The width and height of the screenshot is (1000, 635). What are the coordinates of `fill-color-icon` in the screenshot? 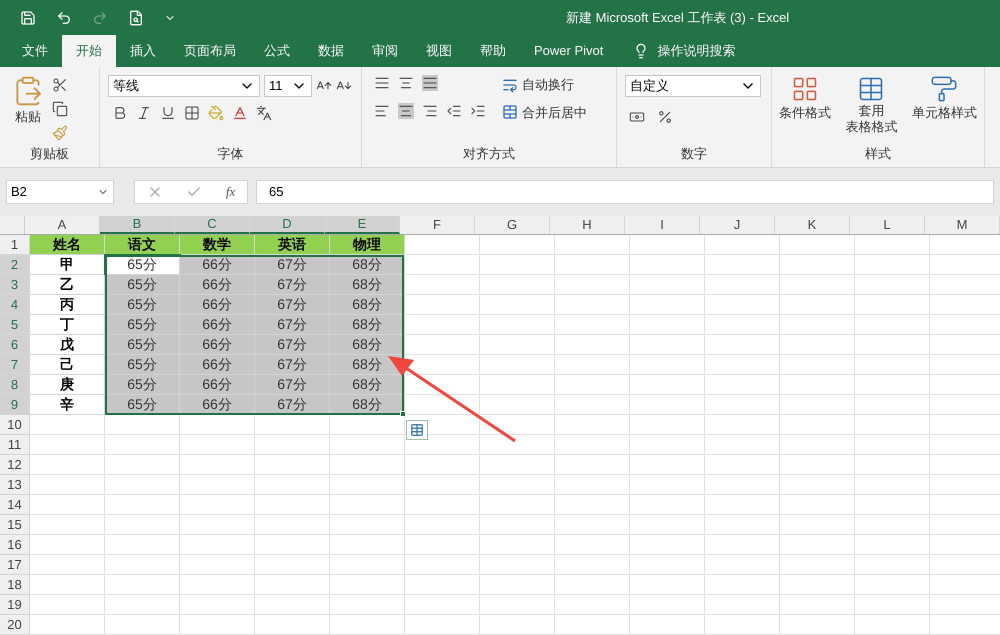 It's located at (216, 113).